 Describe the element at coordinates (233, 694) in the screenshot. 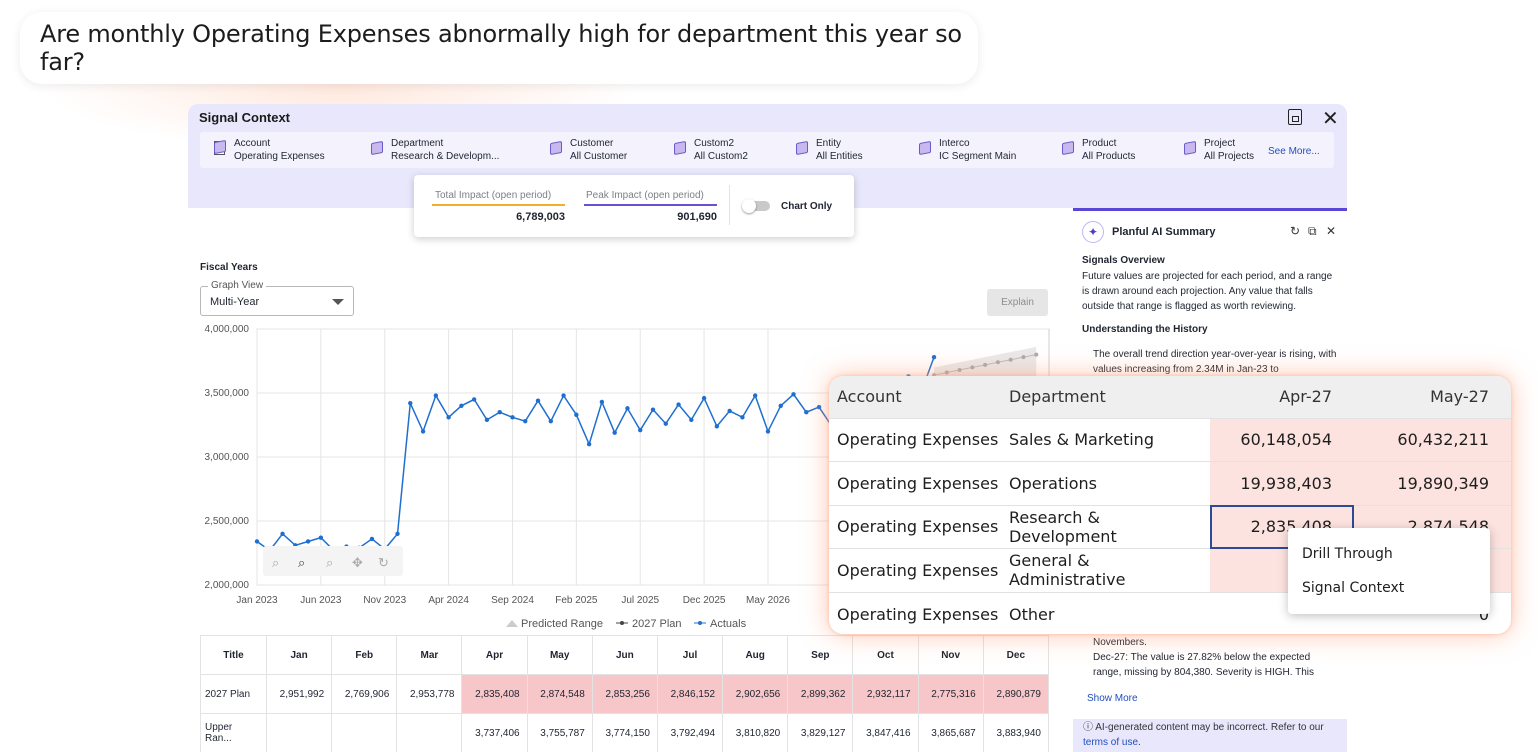

I see `table-cell: 2027 Plan` at that location.